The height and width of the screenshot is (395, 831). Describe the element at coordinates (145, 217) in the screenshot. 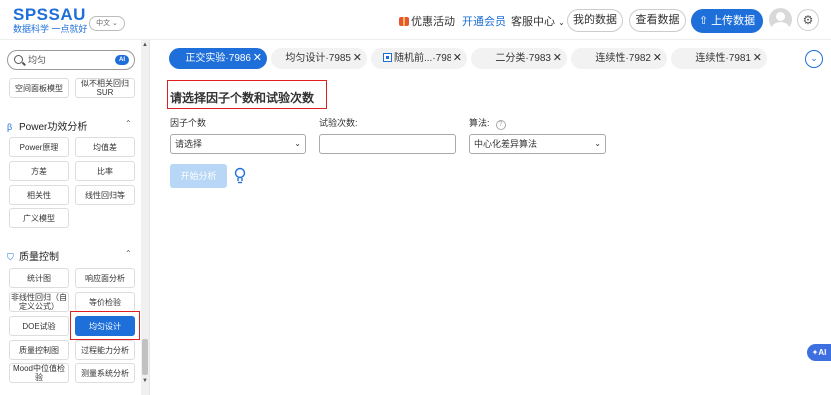

I see `sidebar-scrollbar: ▲ ▼` at that location.